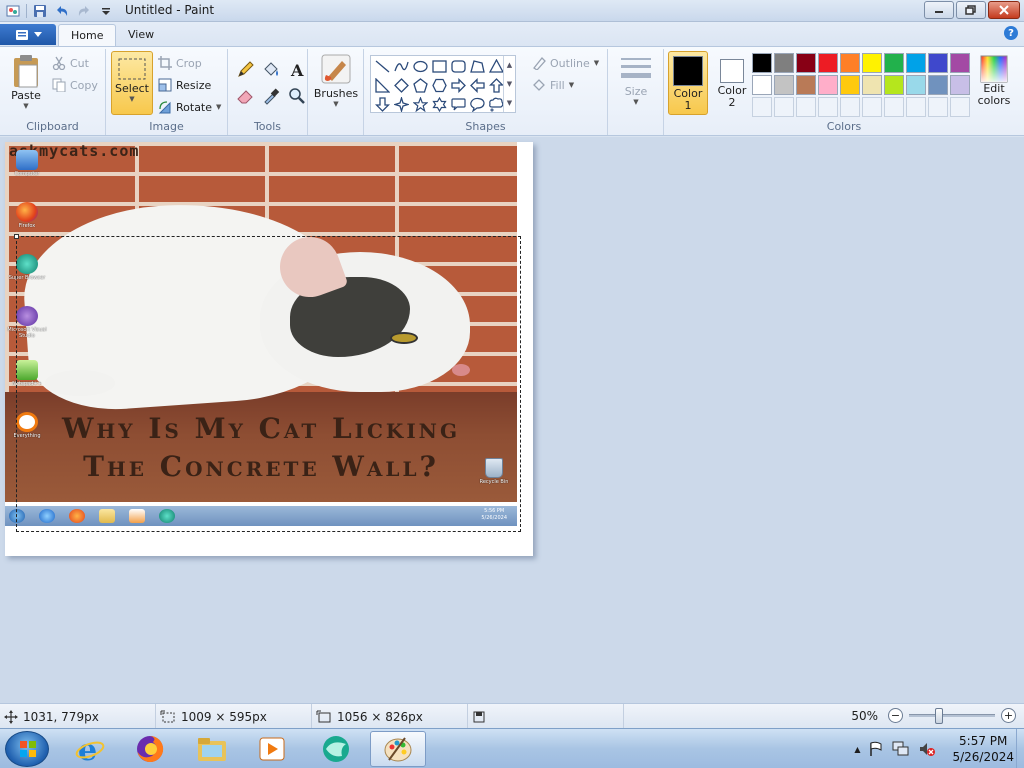  I want to click on fill-button: Fill ▼, so click(553, 85).